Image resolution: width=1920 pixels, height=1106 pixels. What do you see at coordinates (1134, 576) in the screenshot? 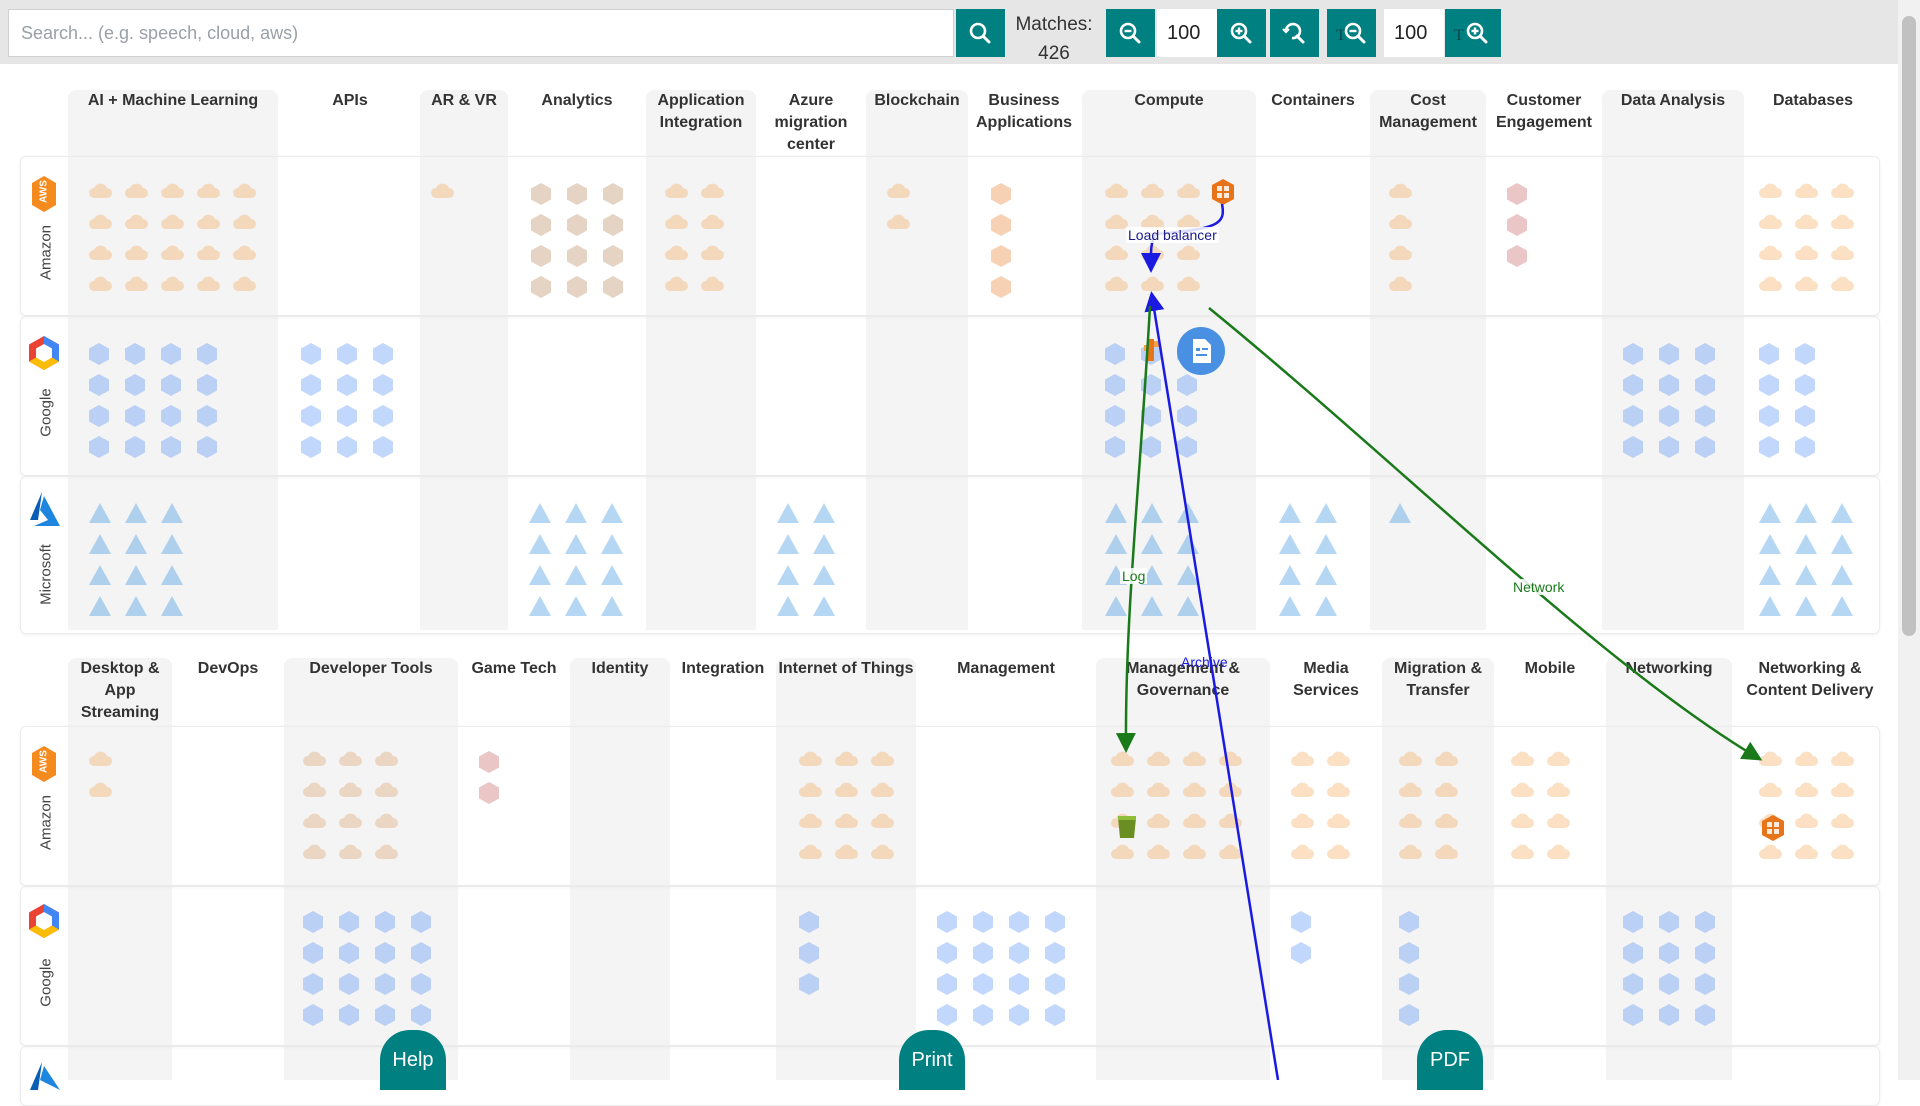
I see `connection-label-log: Log` at bounding box center [1134, 576].